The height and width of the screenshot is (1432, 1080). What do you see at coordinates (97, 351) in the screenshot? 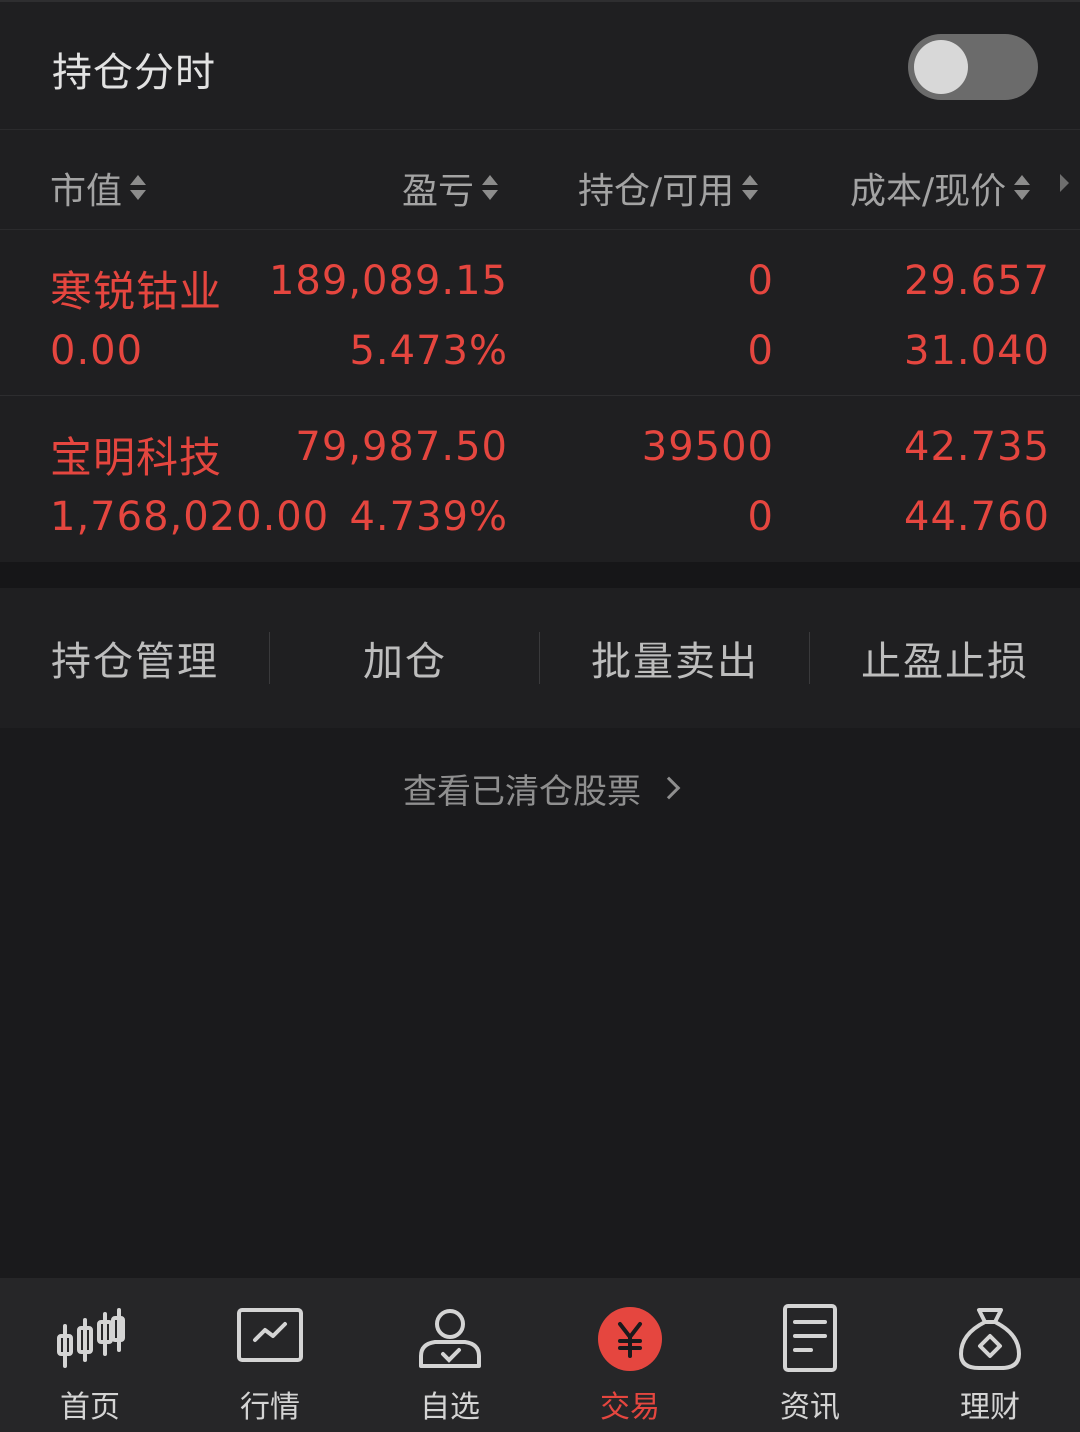
I see `market-value: 0.00` at bounding box center [97, 351].